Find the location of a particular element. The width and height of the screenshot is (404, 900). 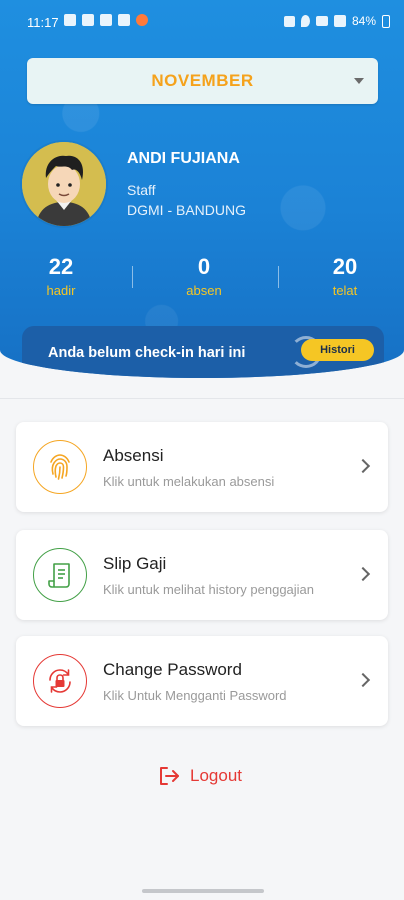

location-icon is located at coordinates (305, 21).